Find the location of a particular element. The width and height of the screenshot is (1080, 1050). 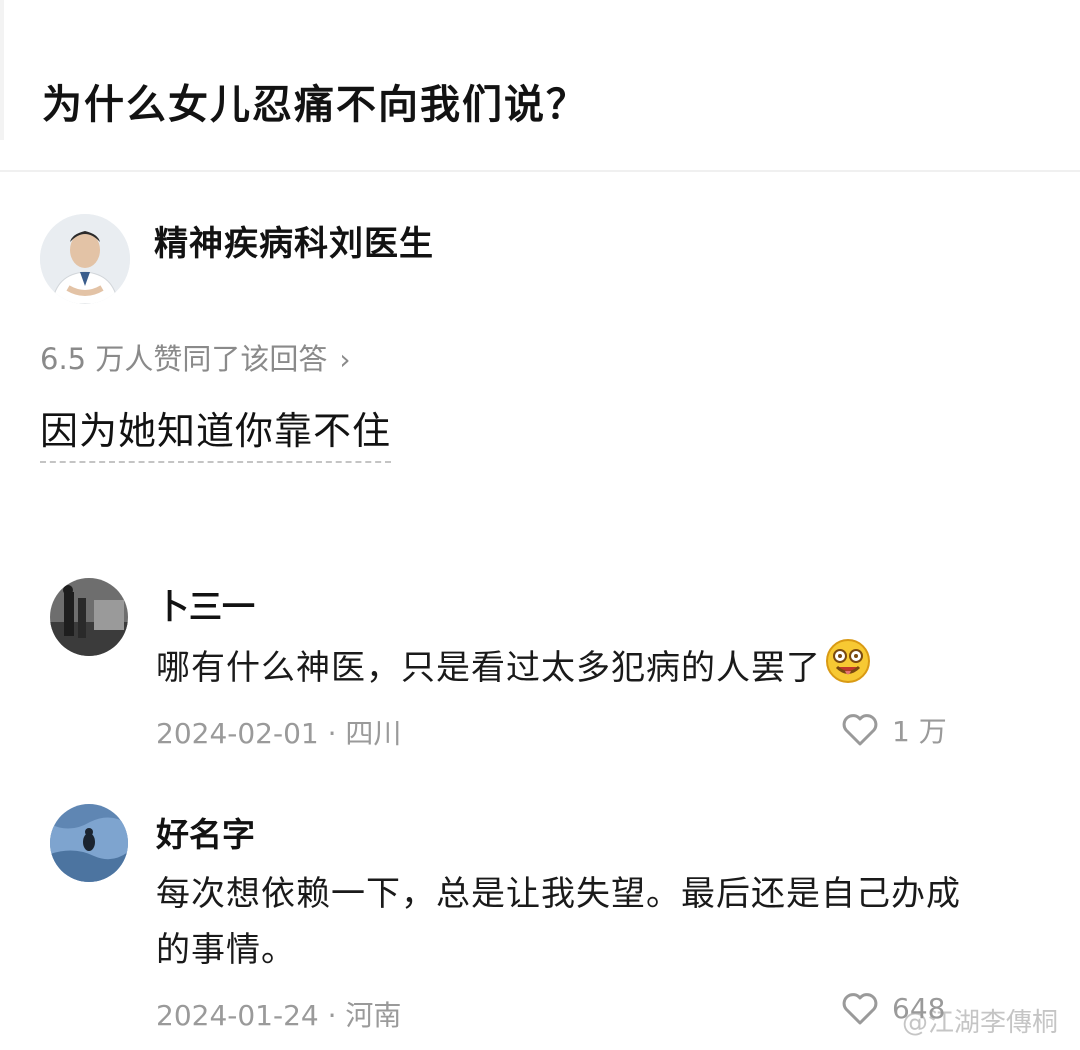

comment-text-line: 每次想依赖一下，总是让我失望。最后还是自己办成 is located at coordinates (558, 894).